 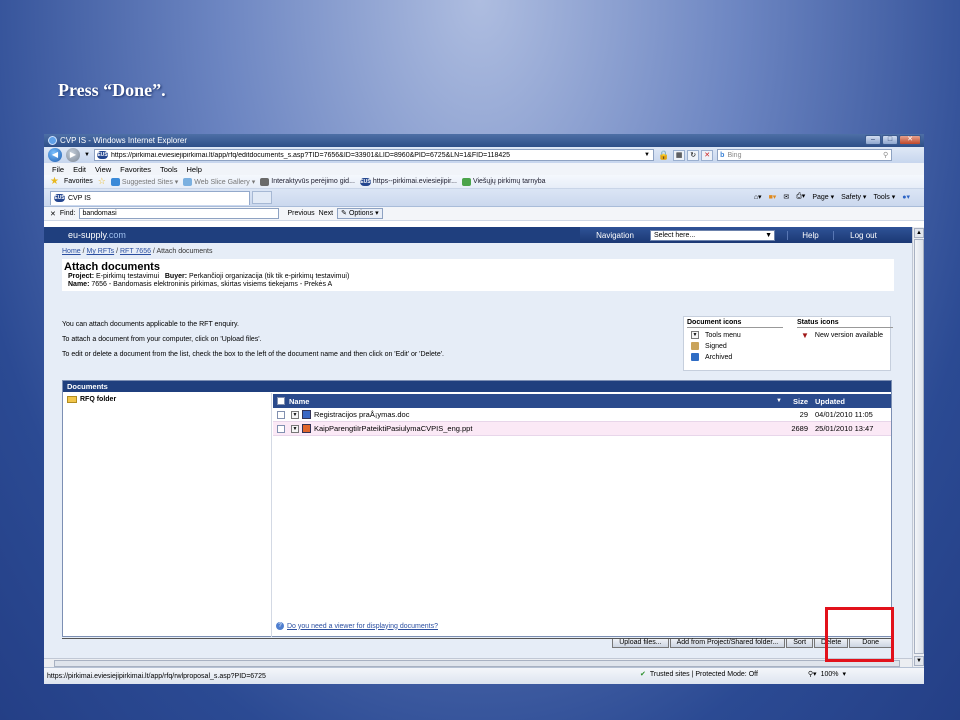 What do you see at coordinates (885, 155) in the screenshot?
I see `search-icon: ⚲` at bounding box center [885, 155].